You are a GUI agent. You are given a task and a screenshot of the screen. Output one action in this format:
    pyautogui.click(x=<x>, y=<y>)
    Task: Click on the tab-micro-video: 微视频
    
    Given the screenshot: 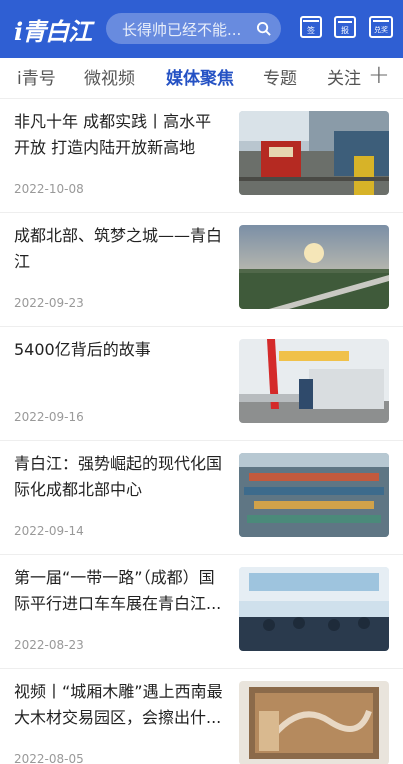 What is the action you would take?
    pyautogui.click(x=109, y=76)
    